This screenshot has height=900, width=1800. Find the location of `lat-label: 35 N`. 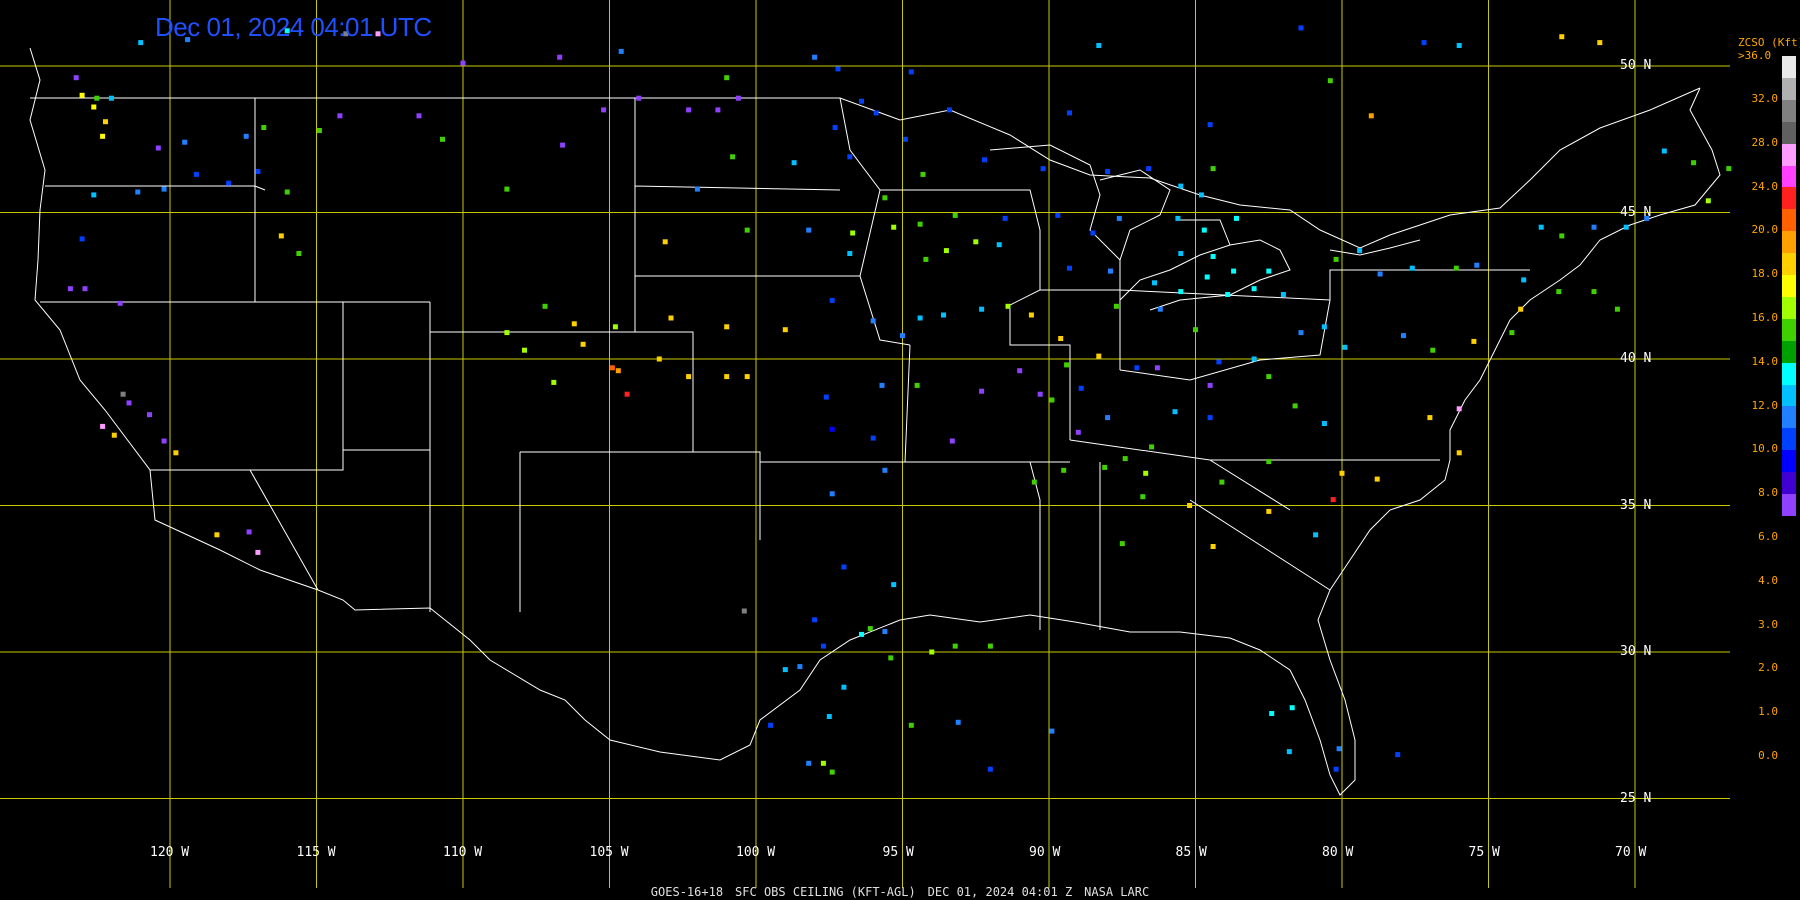

lat-label: 35 N is located at coordinates (1636, 505).